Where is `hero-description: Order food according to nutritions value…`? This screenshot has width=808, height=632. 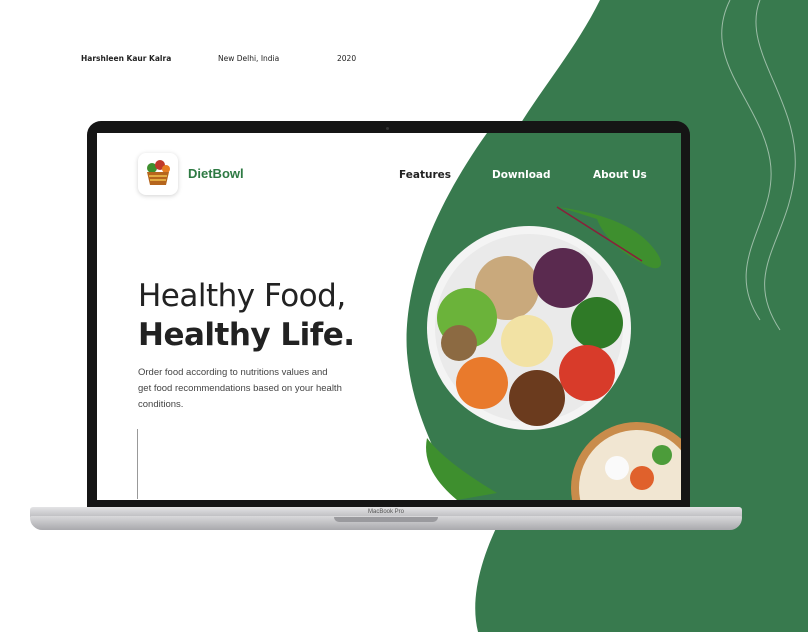 hero-description: Order food according to nutritions value… is located at coordinates (240, 388).